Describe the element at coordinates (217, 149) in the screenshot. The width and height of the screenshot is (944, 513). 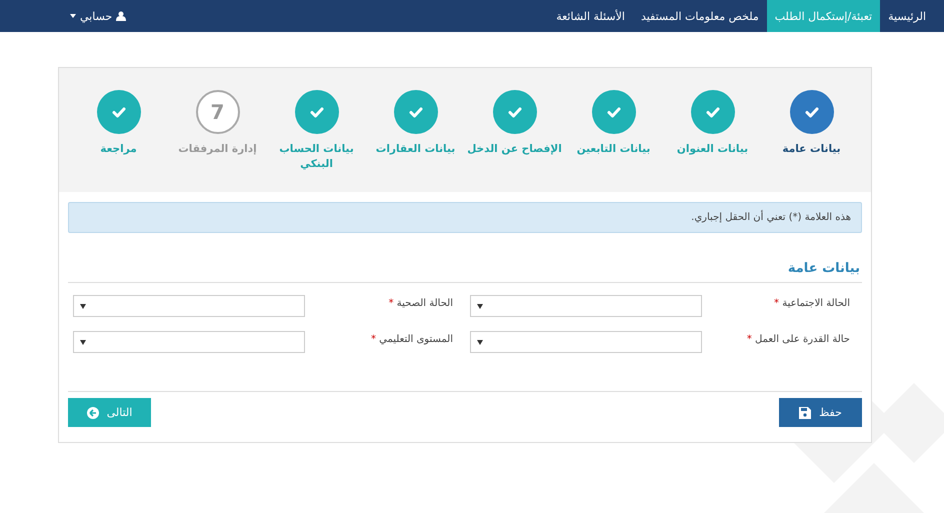
I see `step-label: إدارة المرفقات` at that location.